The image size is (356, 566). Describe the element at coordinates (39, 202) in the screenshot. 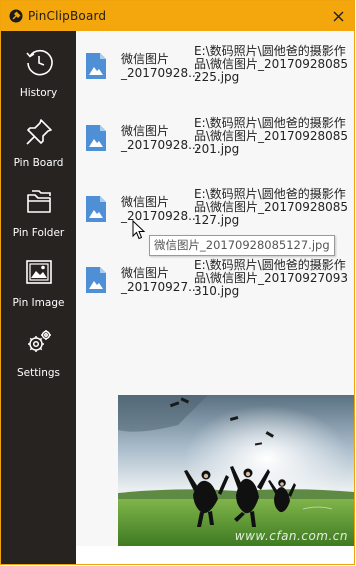

I see `folder-icon` at that location.